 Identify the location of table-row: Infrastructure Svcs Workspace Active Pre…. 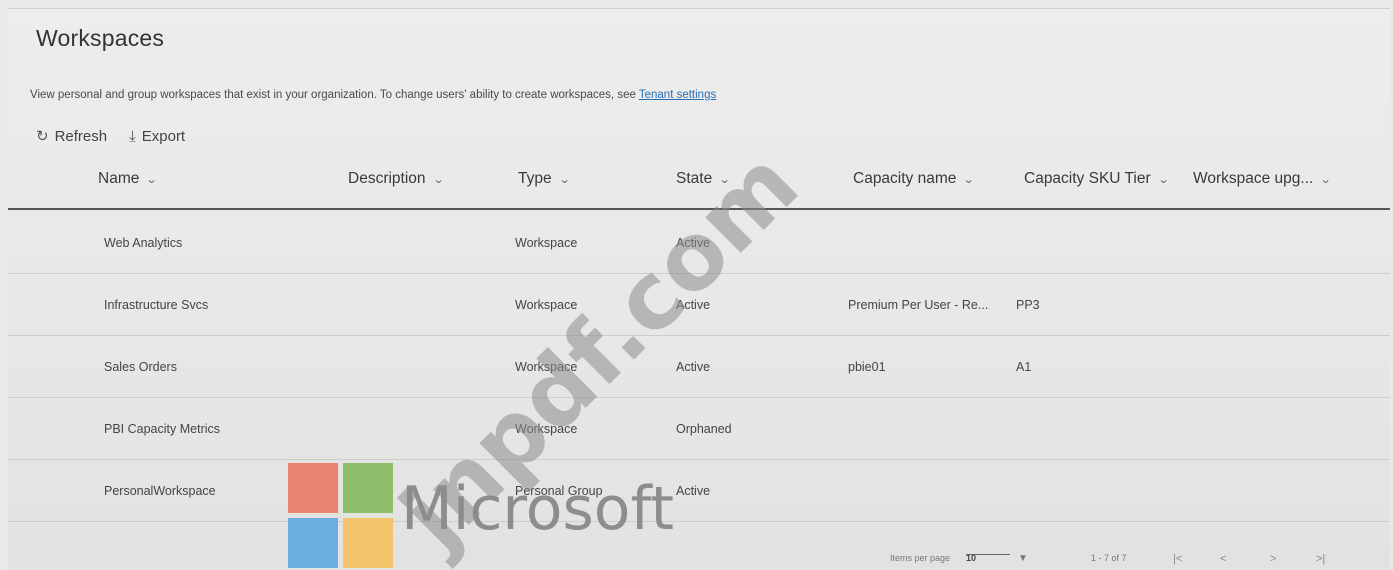
(699, 305).